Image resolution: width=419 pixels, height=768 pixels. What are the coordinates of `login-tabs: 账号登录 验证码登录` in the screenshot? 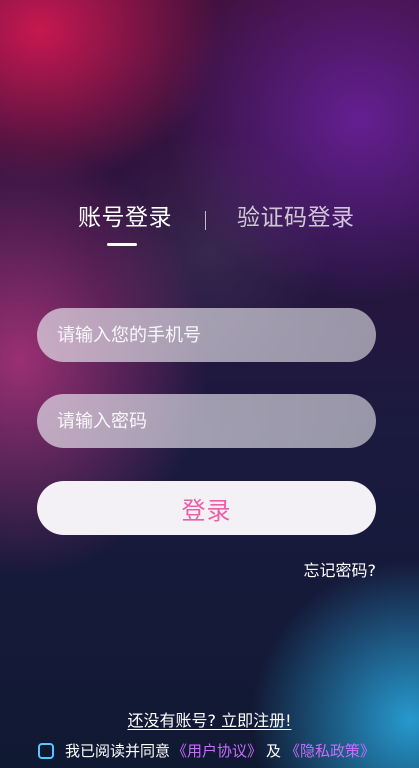 It's located at (209, 229).